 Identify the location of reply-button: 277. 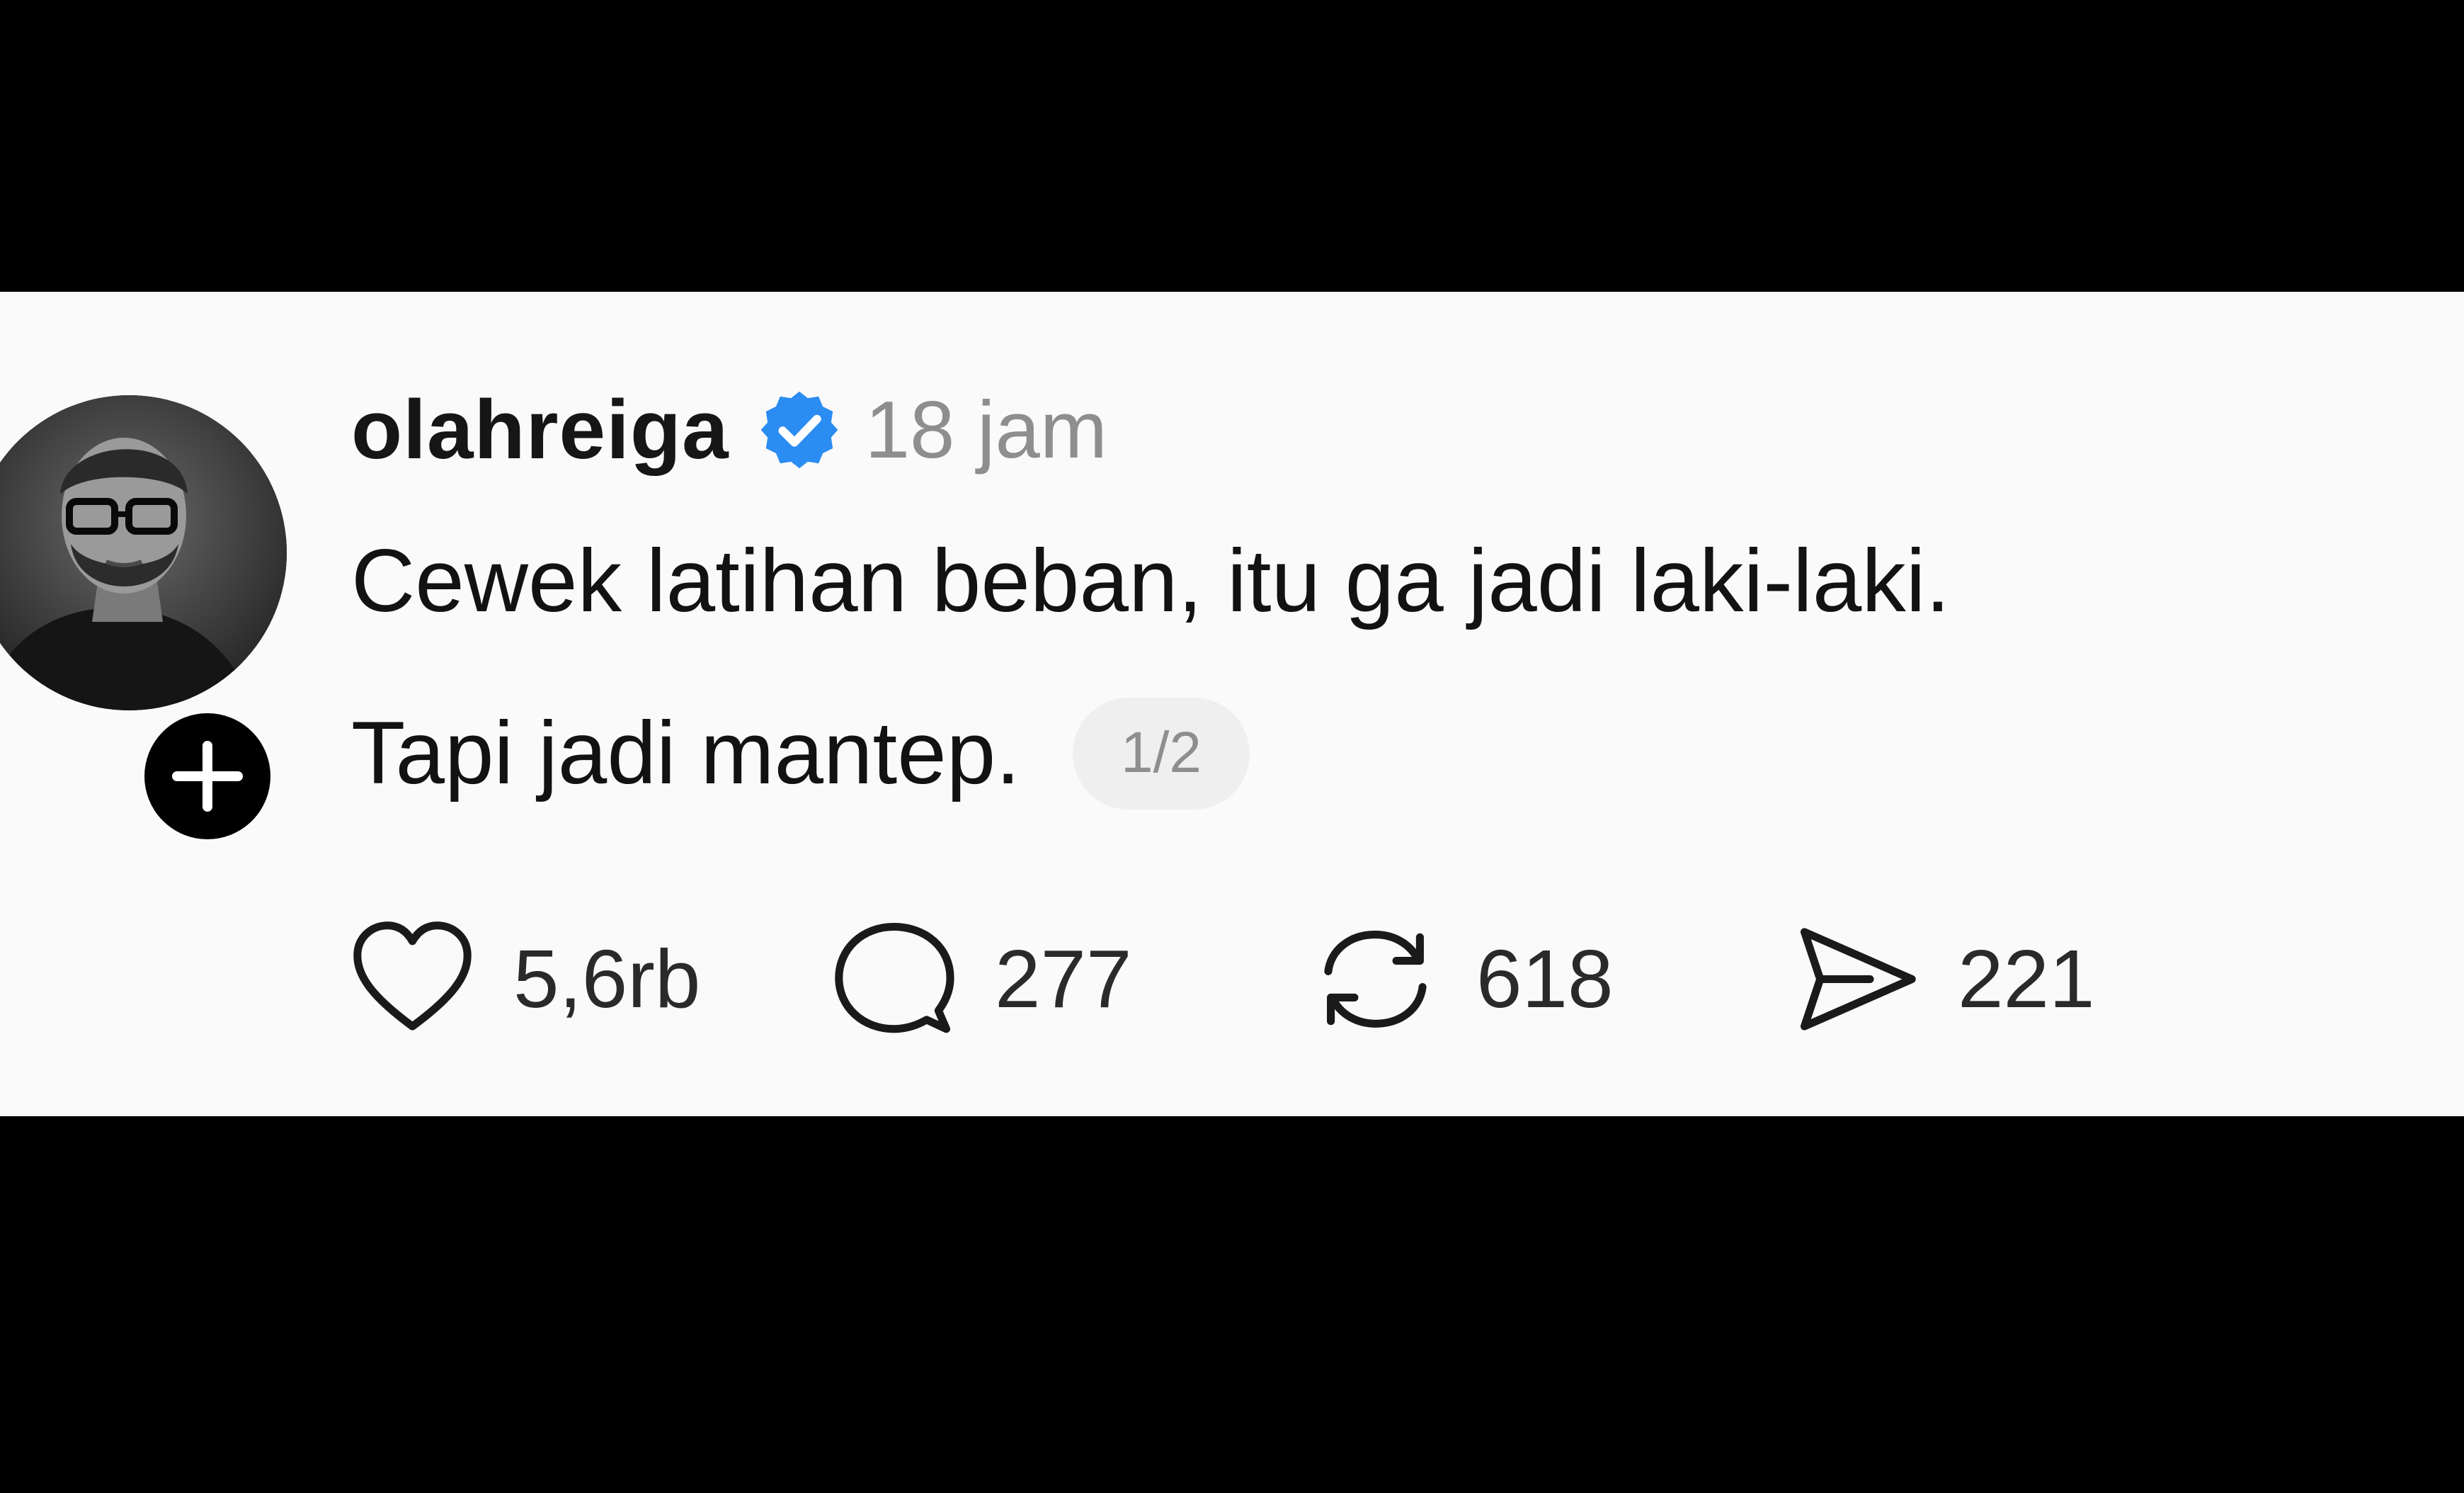
(1069, 979).